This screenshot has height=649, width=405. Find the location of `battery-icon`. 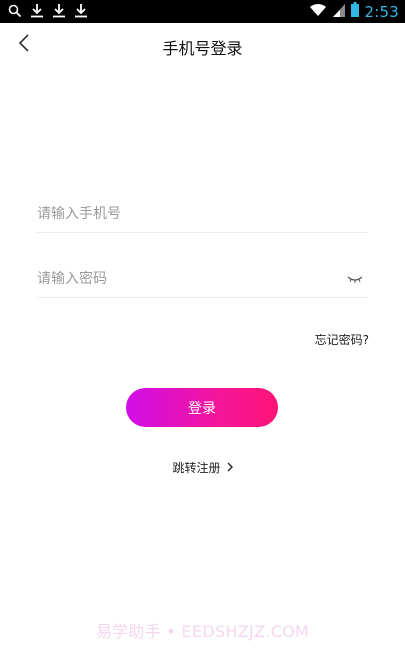

battery-icon is located at coordinates (354, 11).